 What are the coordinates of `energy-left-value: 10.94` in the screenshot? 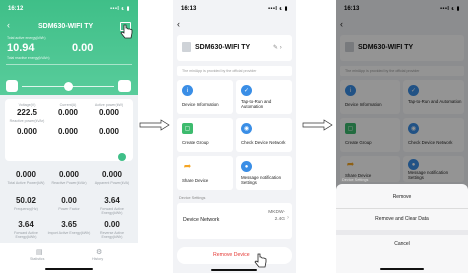 It's located at (21, 48).